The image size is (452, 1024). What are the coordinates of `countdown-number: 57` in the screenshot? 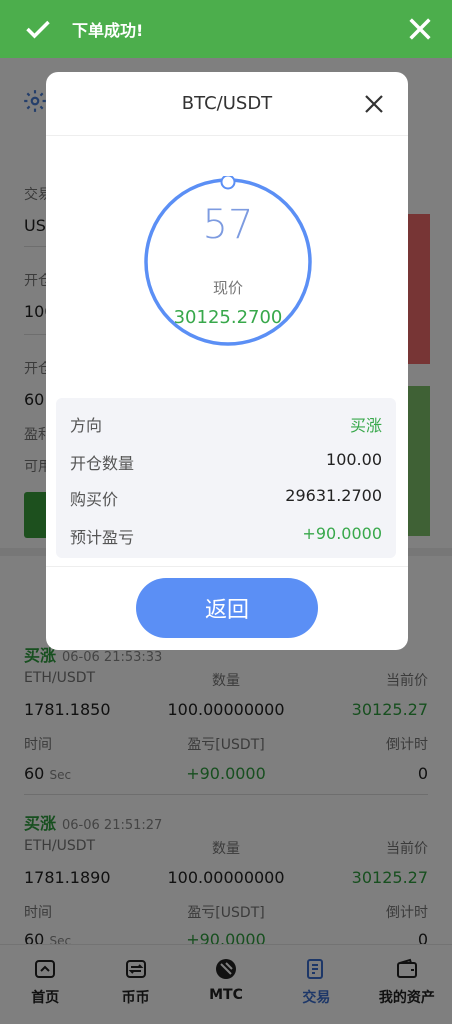 It's located at (228, 225).